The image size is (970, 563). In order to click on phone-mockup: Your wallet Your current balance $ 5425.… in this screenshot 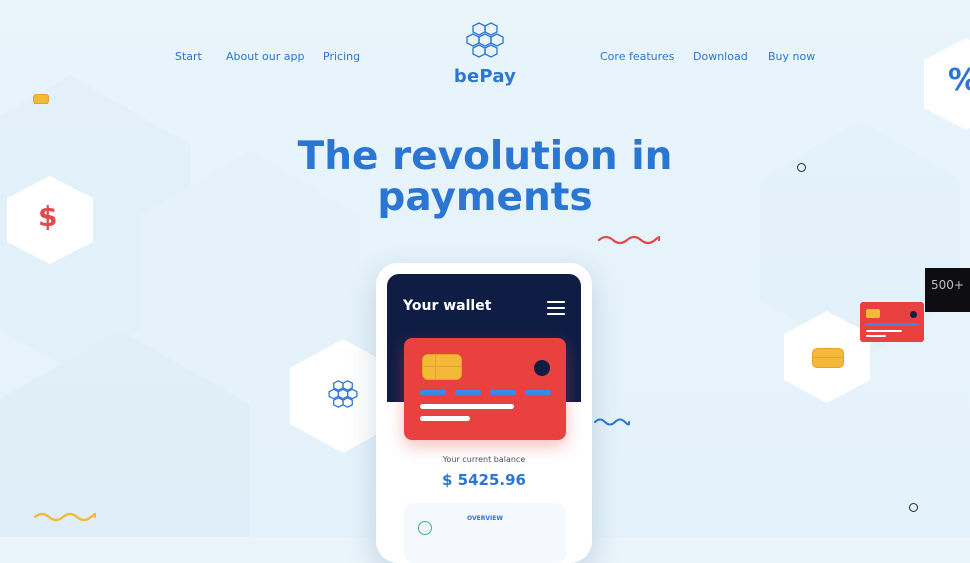, I will do `click(484, 413)`.